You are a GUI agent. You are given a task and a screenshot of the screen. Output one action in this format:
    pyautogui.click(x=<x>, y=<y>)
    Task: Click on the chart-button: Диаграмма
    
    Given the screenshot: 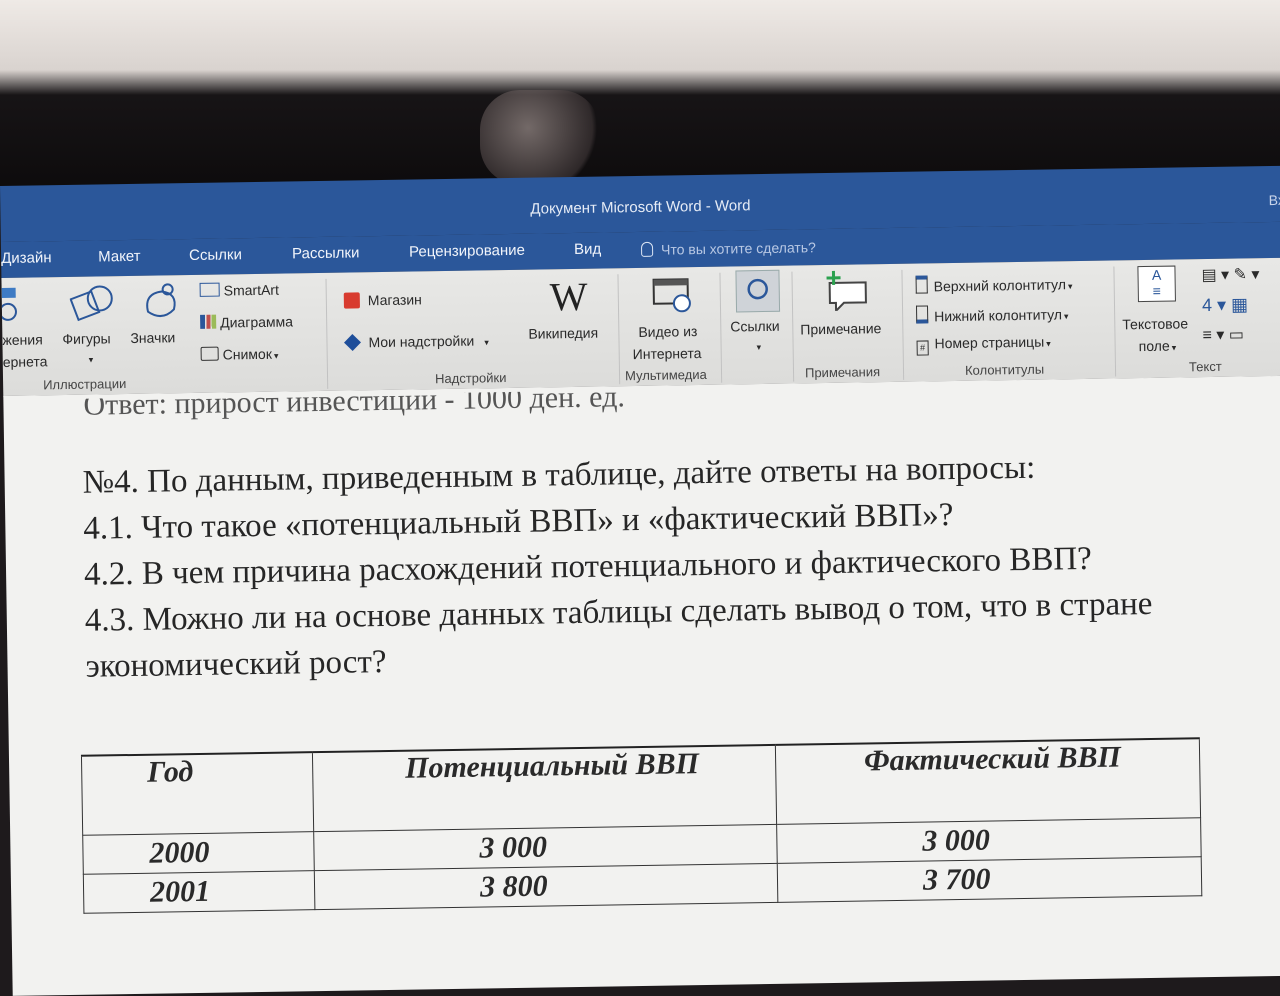 What is the action you would take?
    pyautogui.click(x=247, y=322)
    